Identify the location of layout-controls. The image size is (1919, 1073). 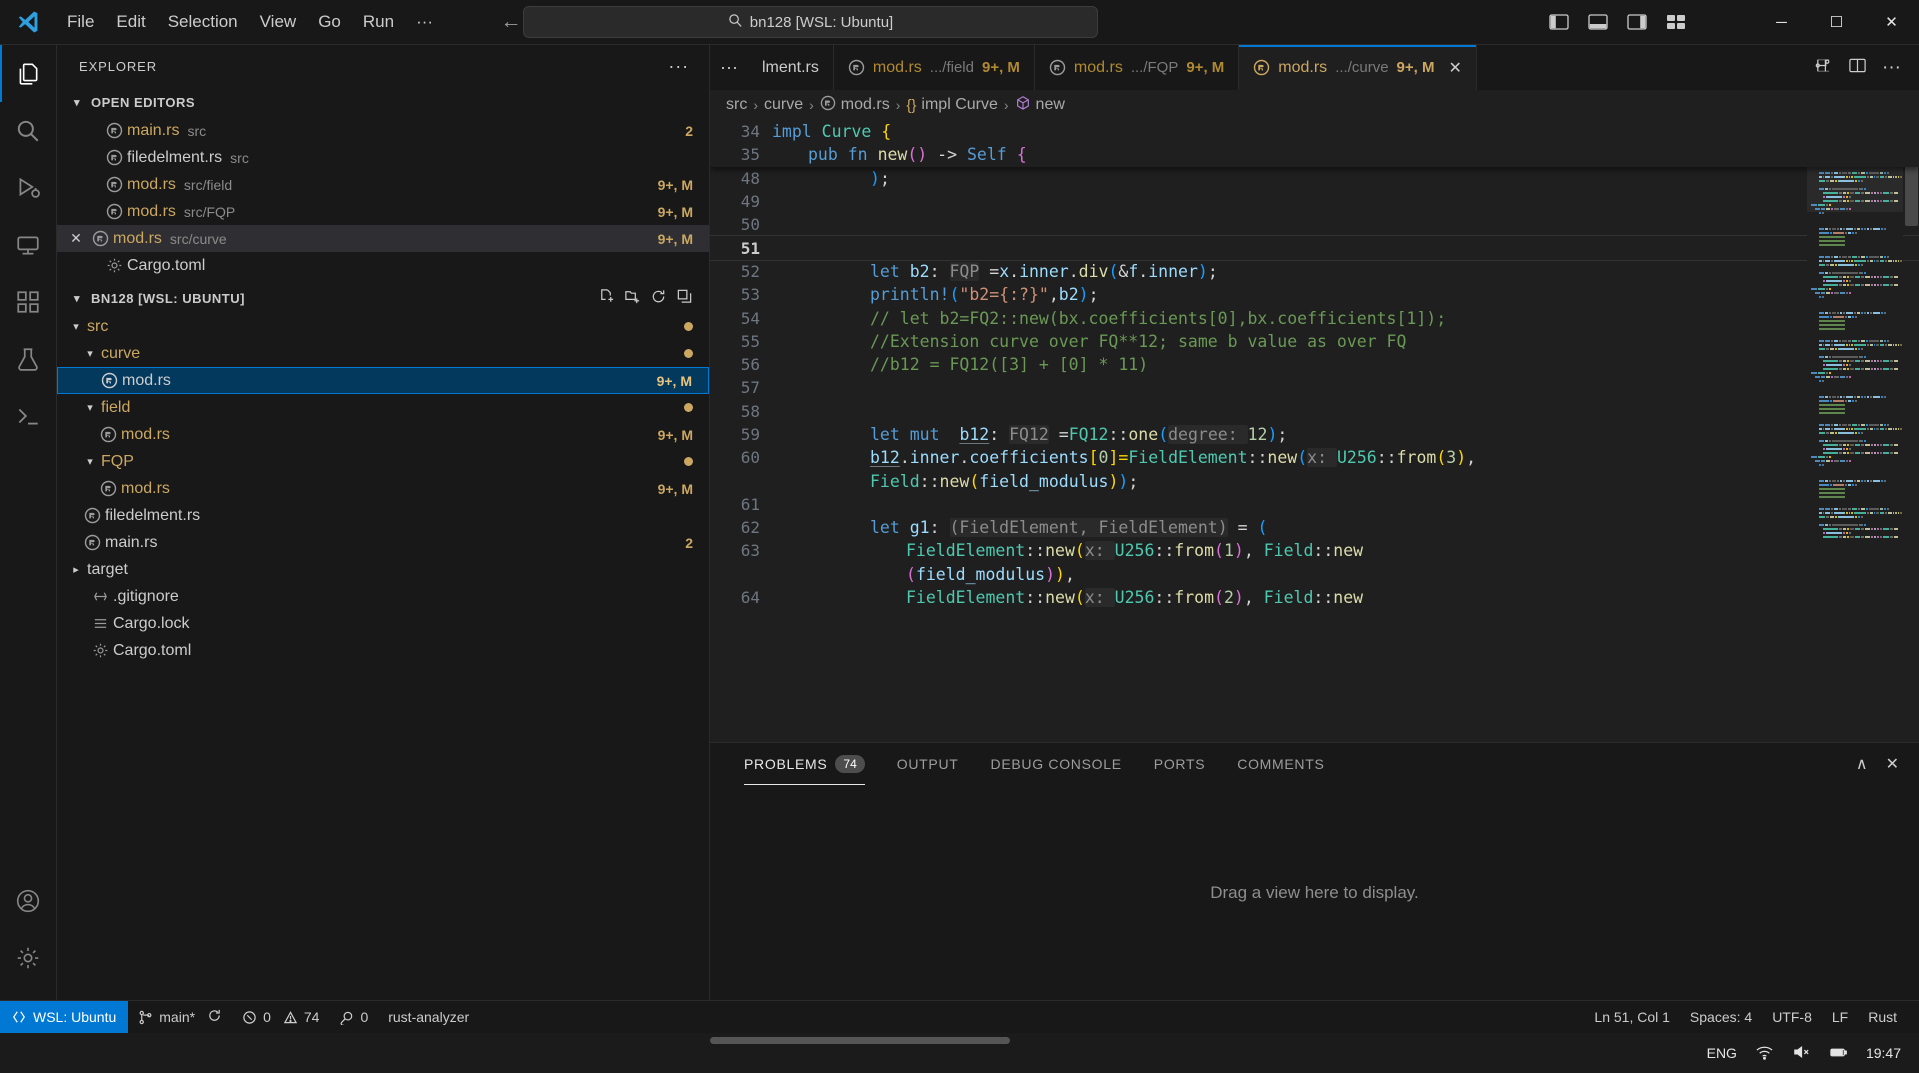
(1617, 22).